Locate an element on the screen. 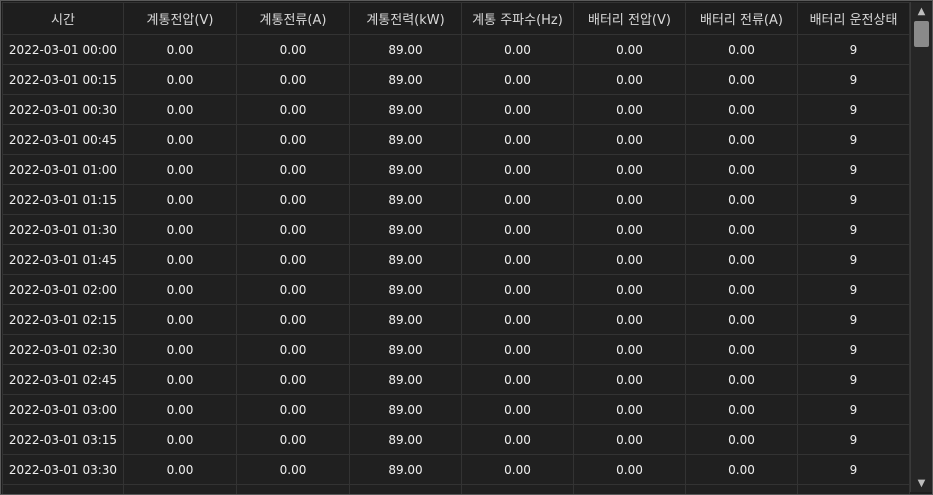  column-header-time: 시간 is located at coordinates (63, 18).